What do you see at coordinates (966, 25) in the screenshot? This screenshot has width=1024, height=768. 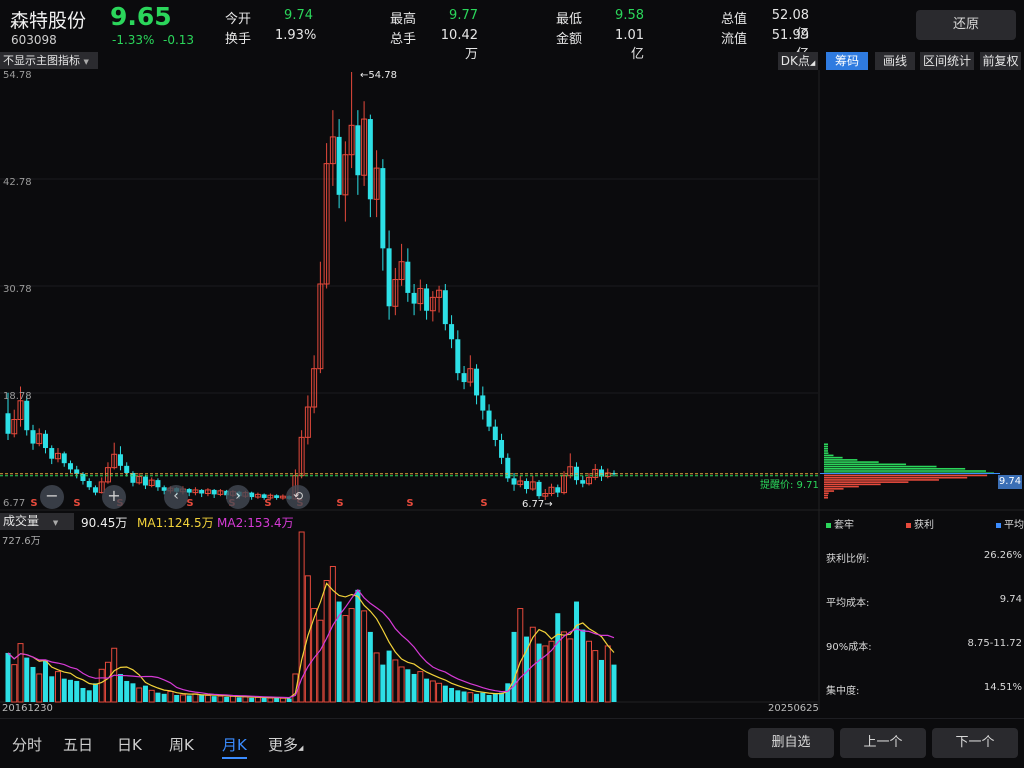 I see `restore-button: 还原` at bounding box center [966, 25].